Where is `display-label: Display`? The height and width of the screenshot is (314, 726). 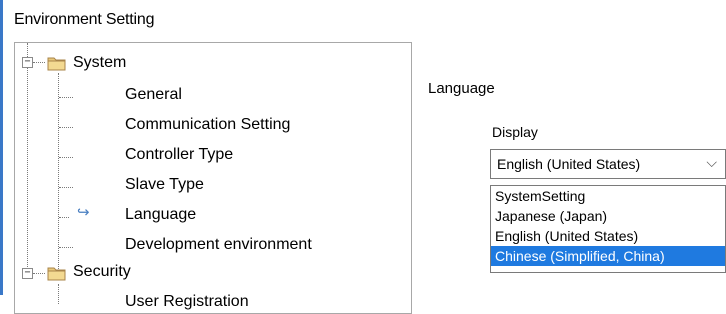 display-label: Display is located at coordinates (515, 132).